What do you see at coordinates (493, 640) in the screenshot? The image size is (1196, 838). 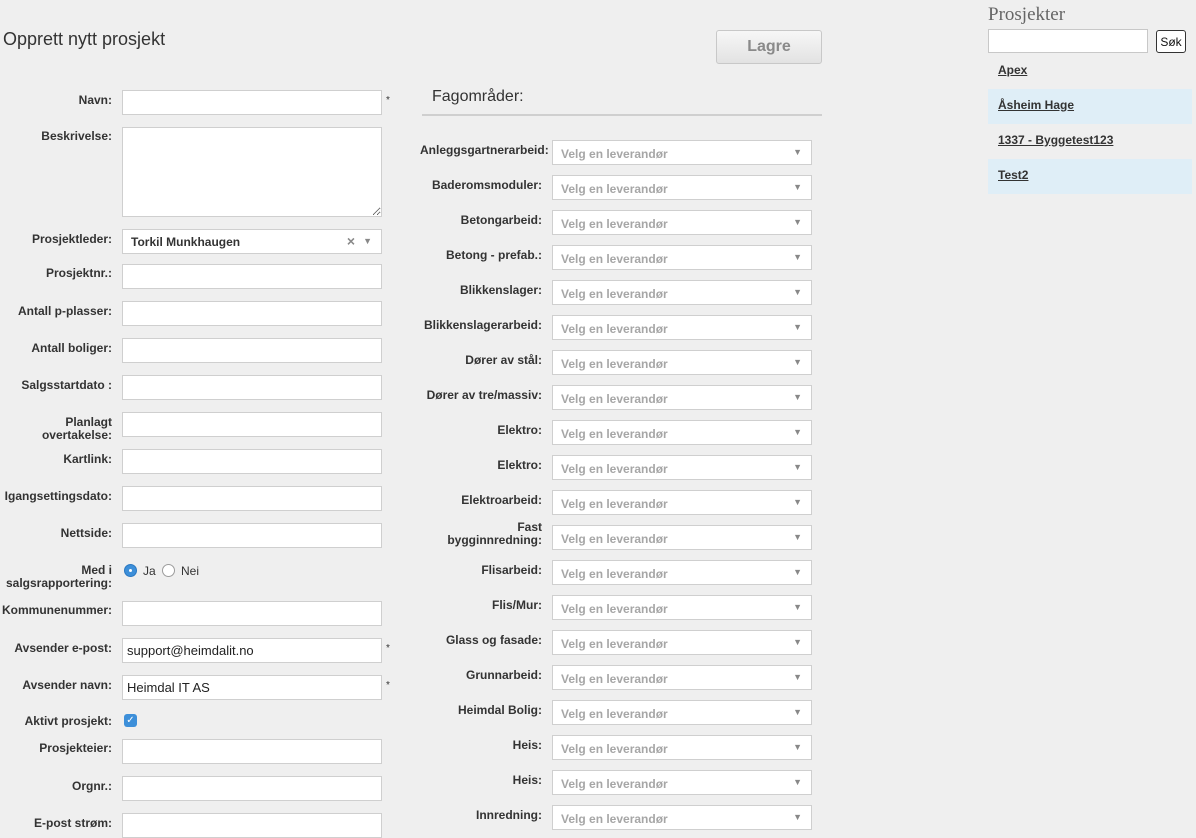 I see `fagomrade-label: Glass og fasade:` at bounding box center [493, 640].